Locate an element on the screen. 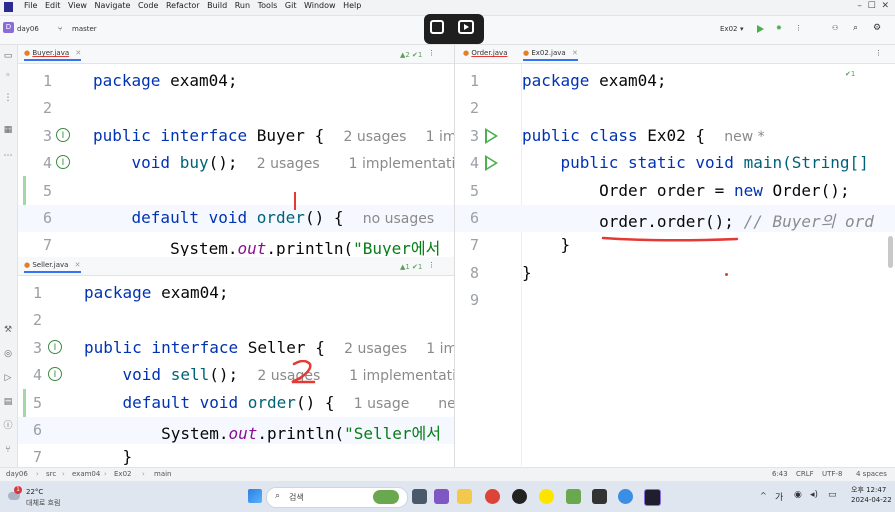 The image size is (895, 512). line-separator: CRLF is located at coordinates (805, 474).